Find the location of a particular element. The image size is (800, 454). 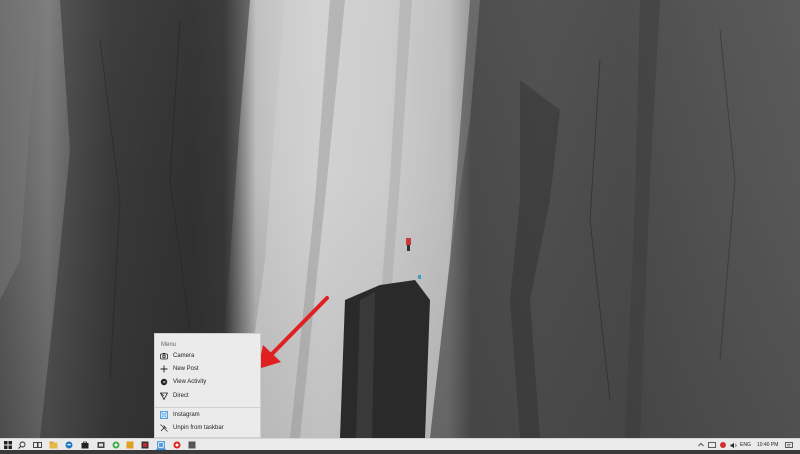

jump-list-label: View Activity is located at coordinates (190, 382).